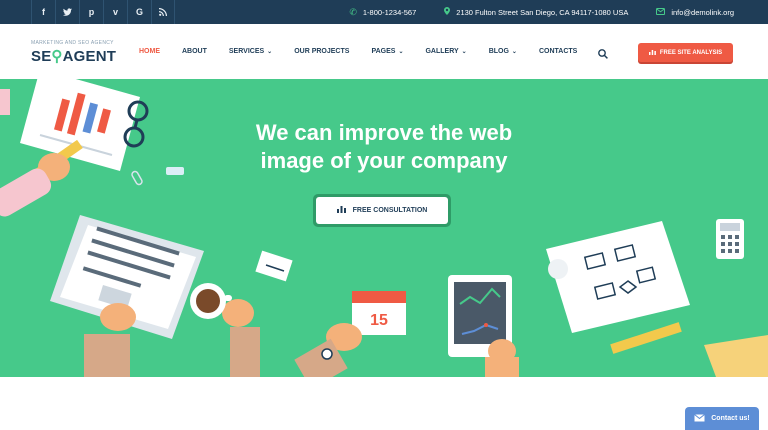 The width and height of the screenshot is (768, 430). What do you see at coordinates (384, 132) in the screenshot?
I see `hero-headline-line1: We can improve the web` at bounding box center [384, 132].